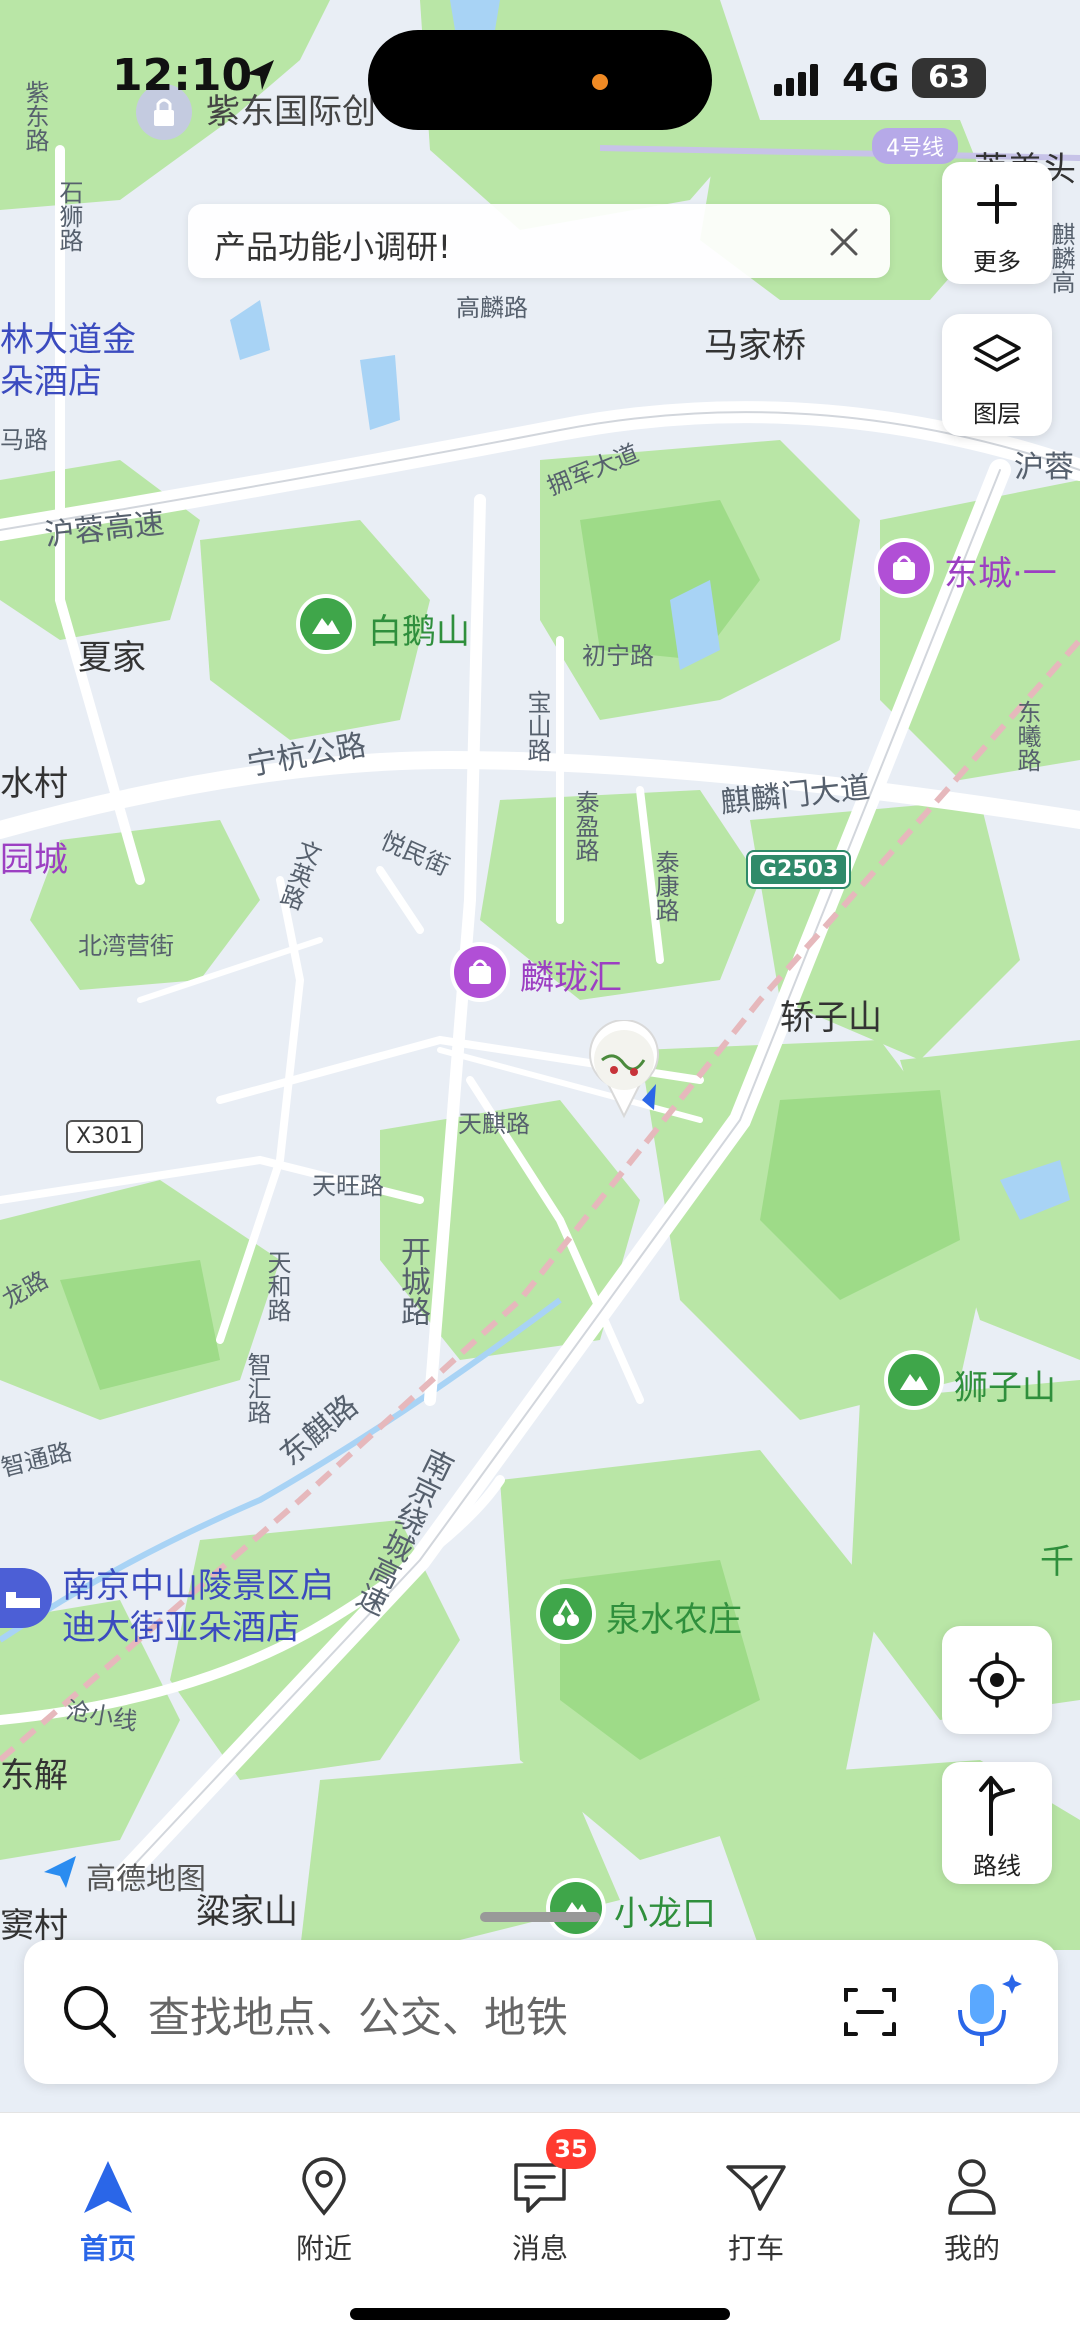  I want to click on voice-microphone-icon, so click(990, 2012).